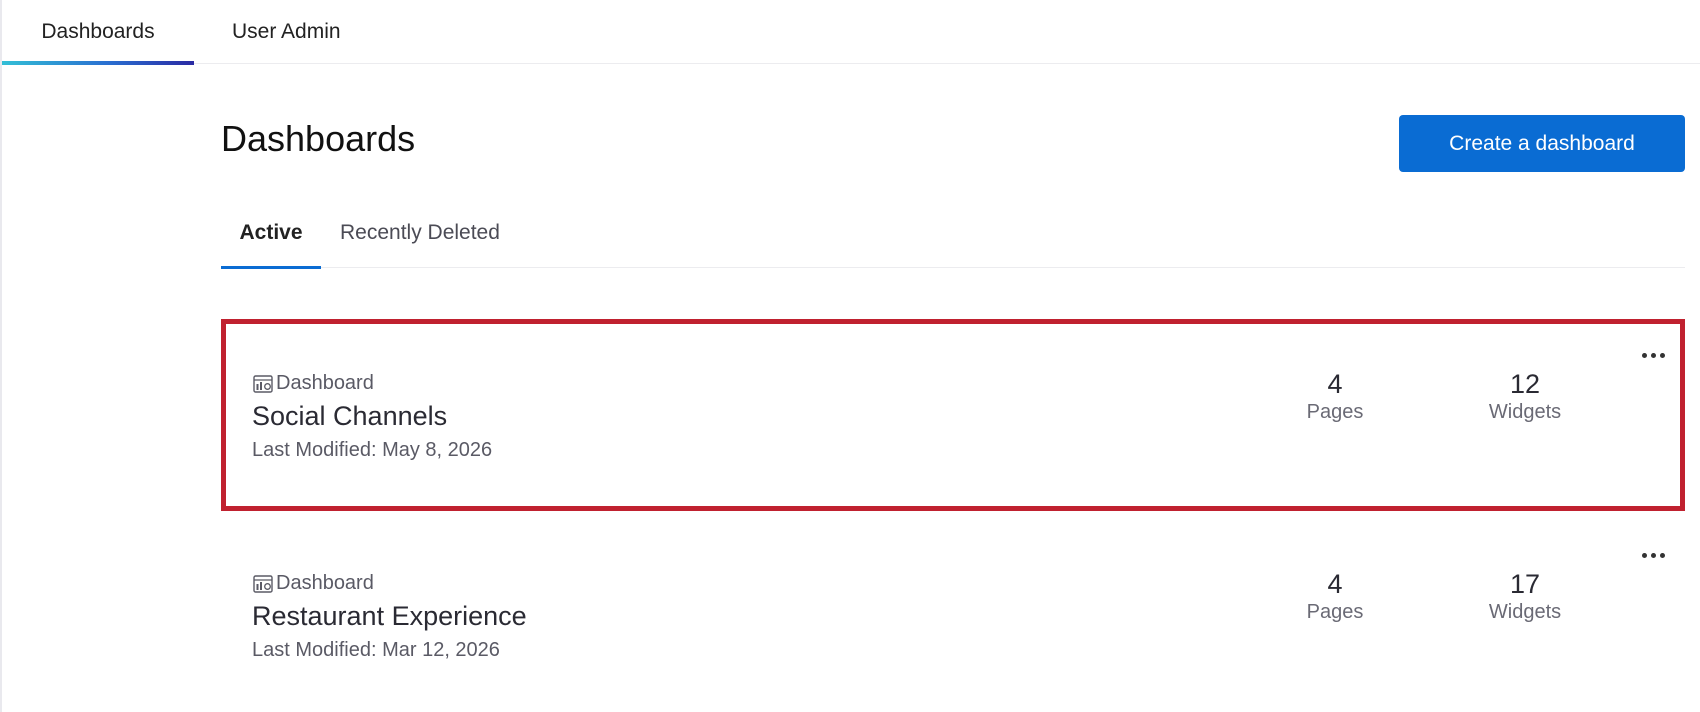 Image resolution: width=1700 pixels, height=712 pixels. Describe the element at coordinates (851, 32) in the screenshot. I see `top-nav: Dashboards User Admin` at that location.